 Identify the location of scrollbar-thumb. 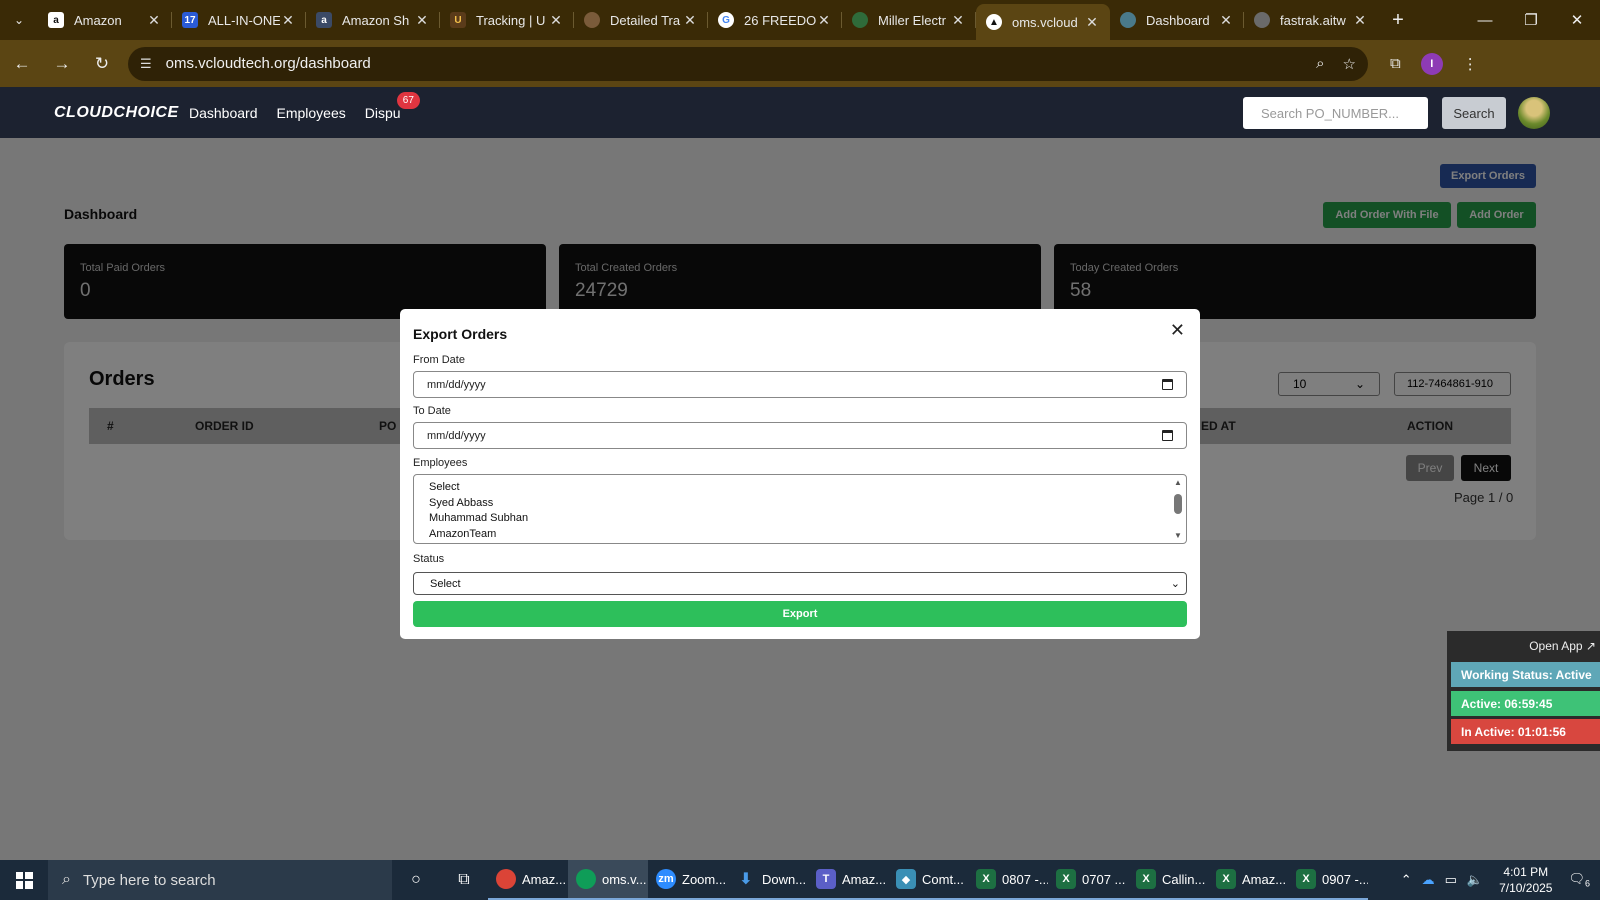
(1178, 504).